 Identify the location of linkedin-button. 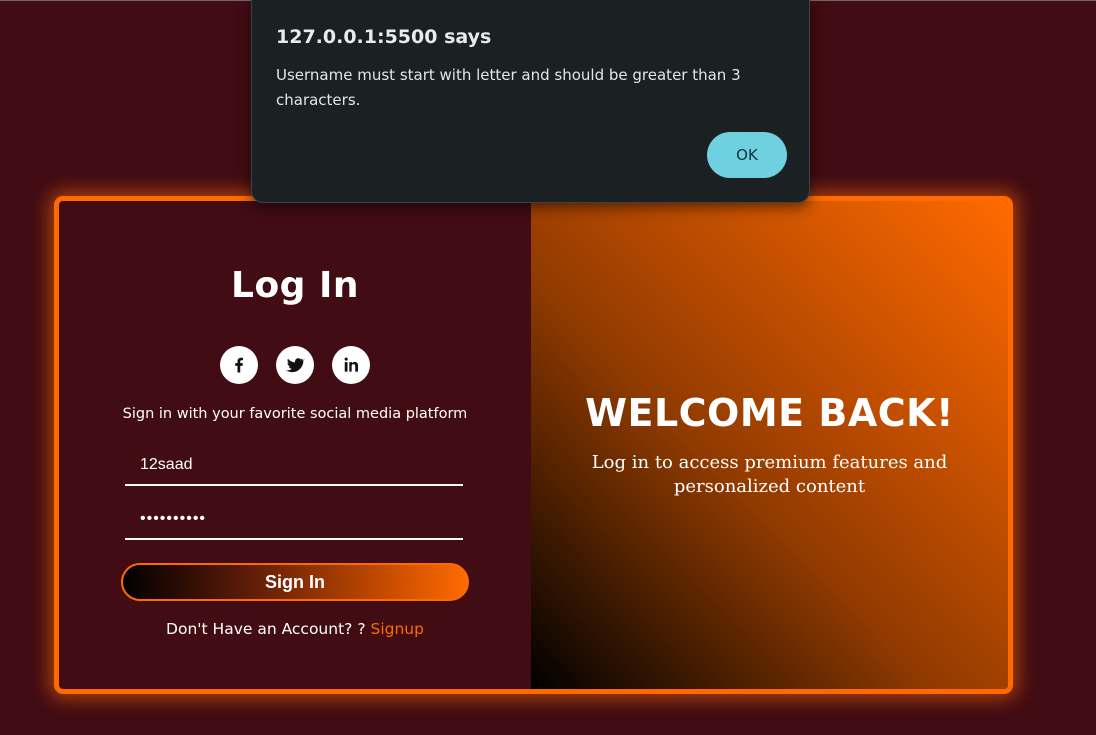
(351, 365).